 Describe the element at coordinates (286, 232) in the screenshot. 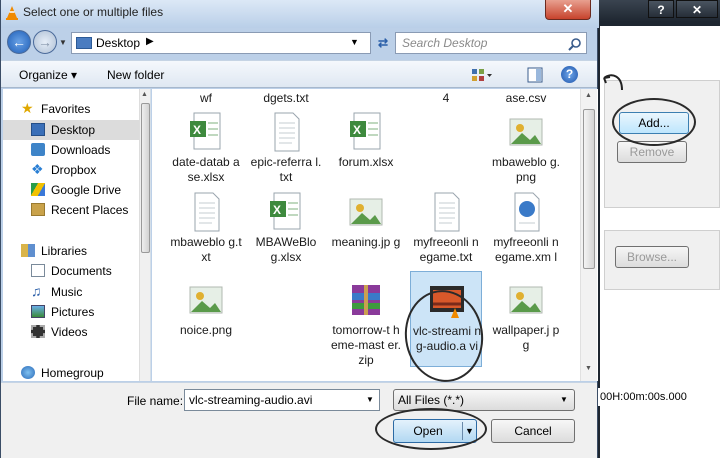

I see `file-item: X MBAWeBlo g.xlsx` at that location.